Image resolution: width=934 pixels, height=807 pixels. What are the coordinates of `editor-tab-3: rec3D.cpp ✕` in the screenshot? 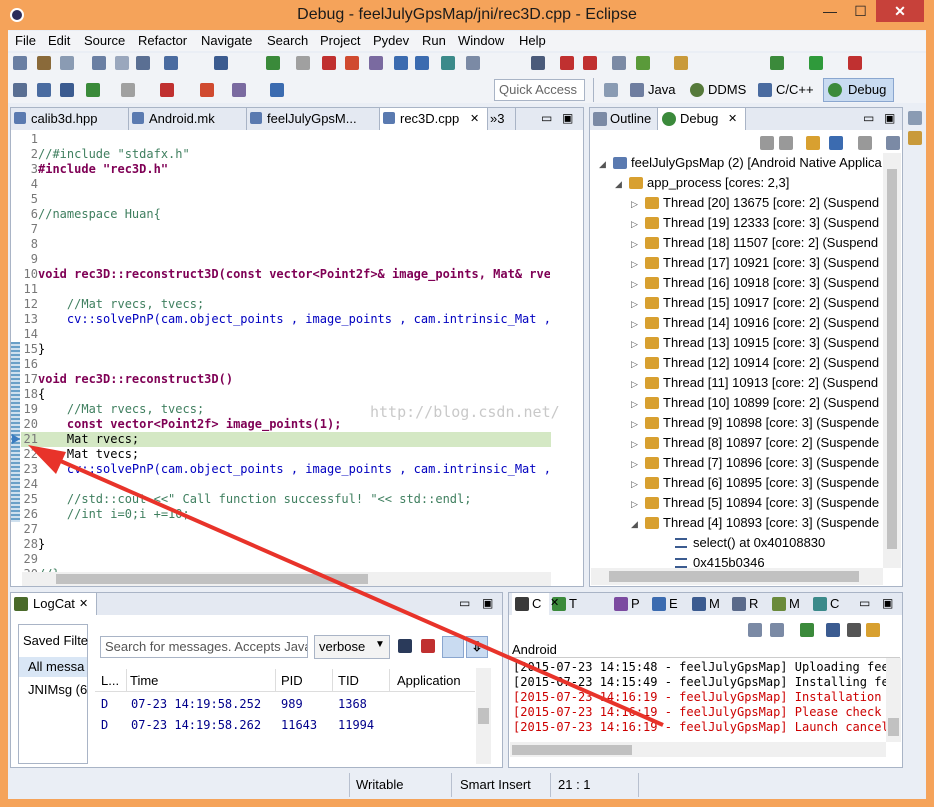 It's located at (434, 119).